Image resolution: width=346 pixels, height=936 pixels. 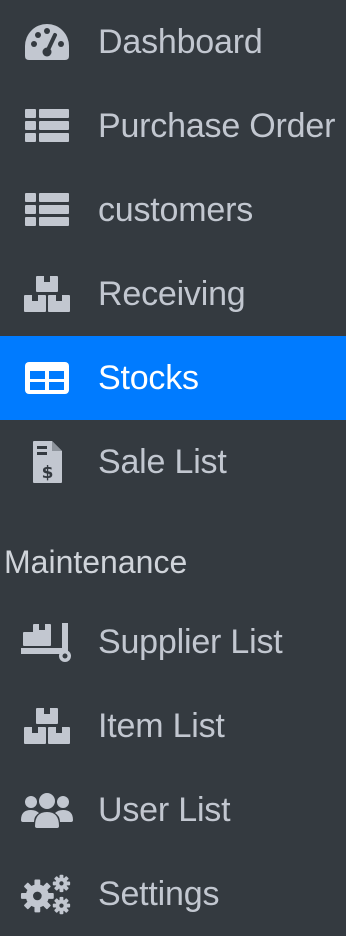 I want to click on sidebar-item-label: Sale List, so click(x=162, y=462).